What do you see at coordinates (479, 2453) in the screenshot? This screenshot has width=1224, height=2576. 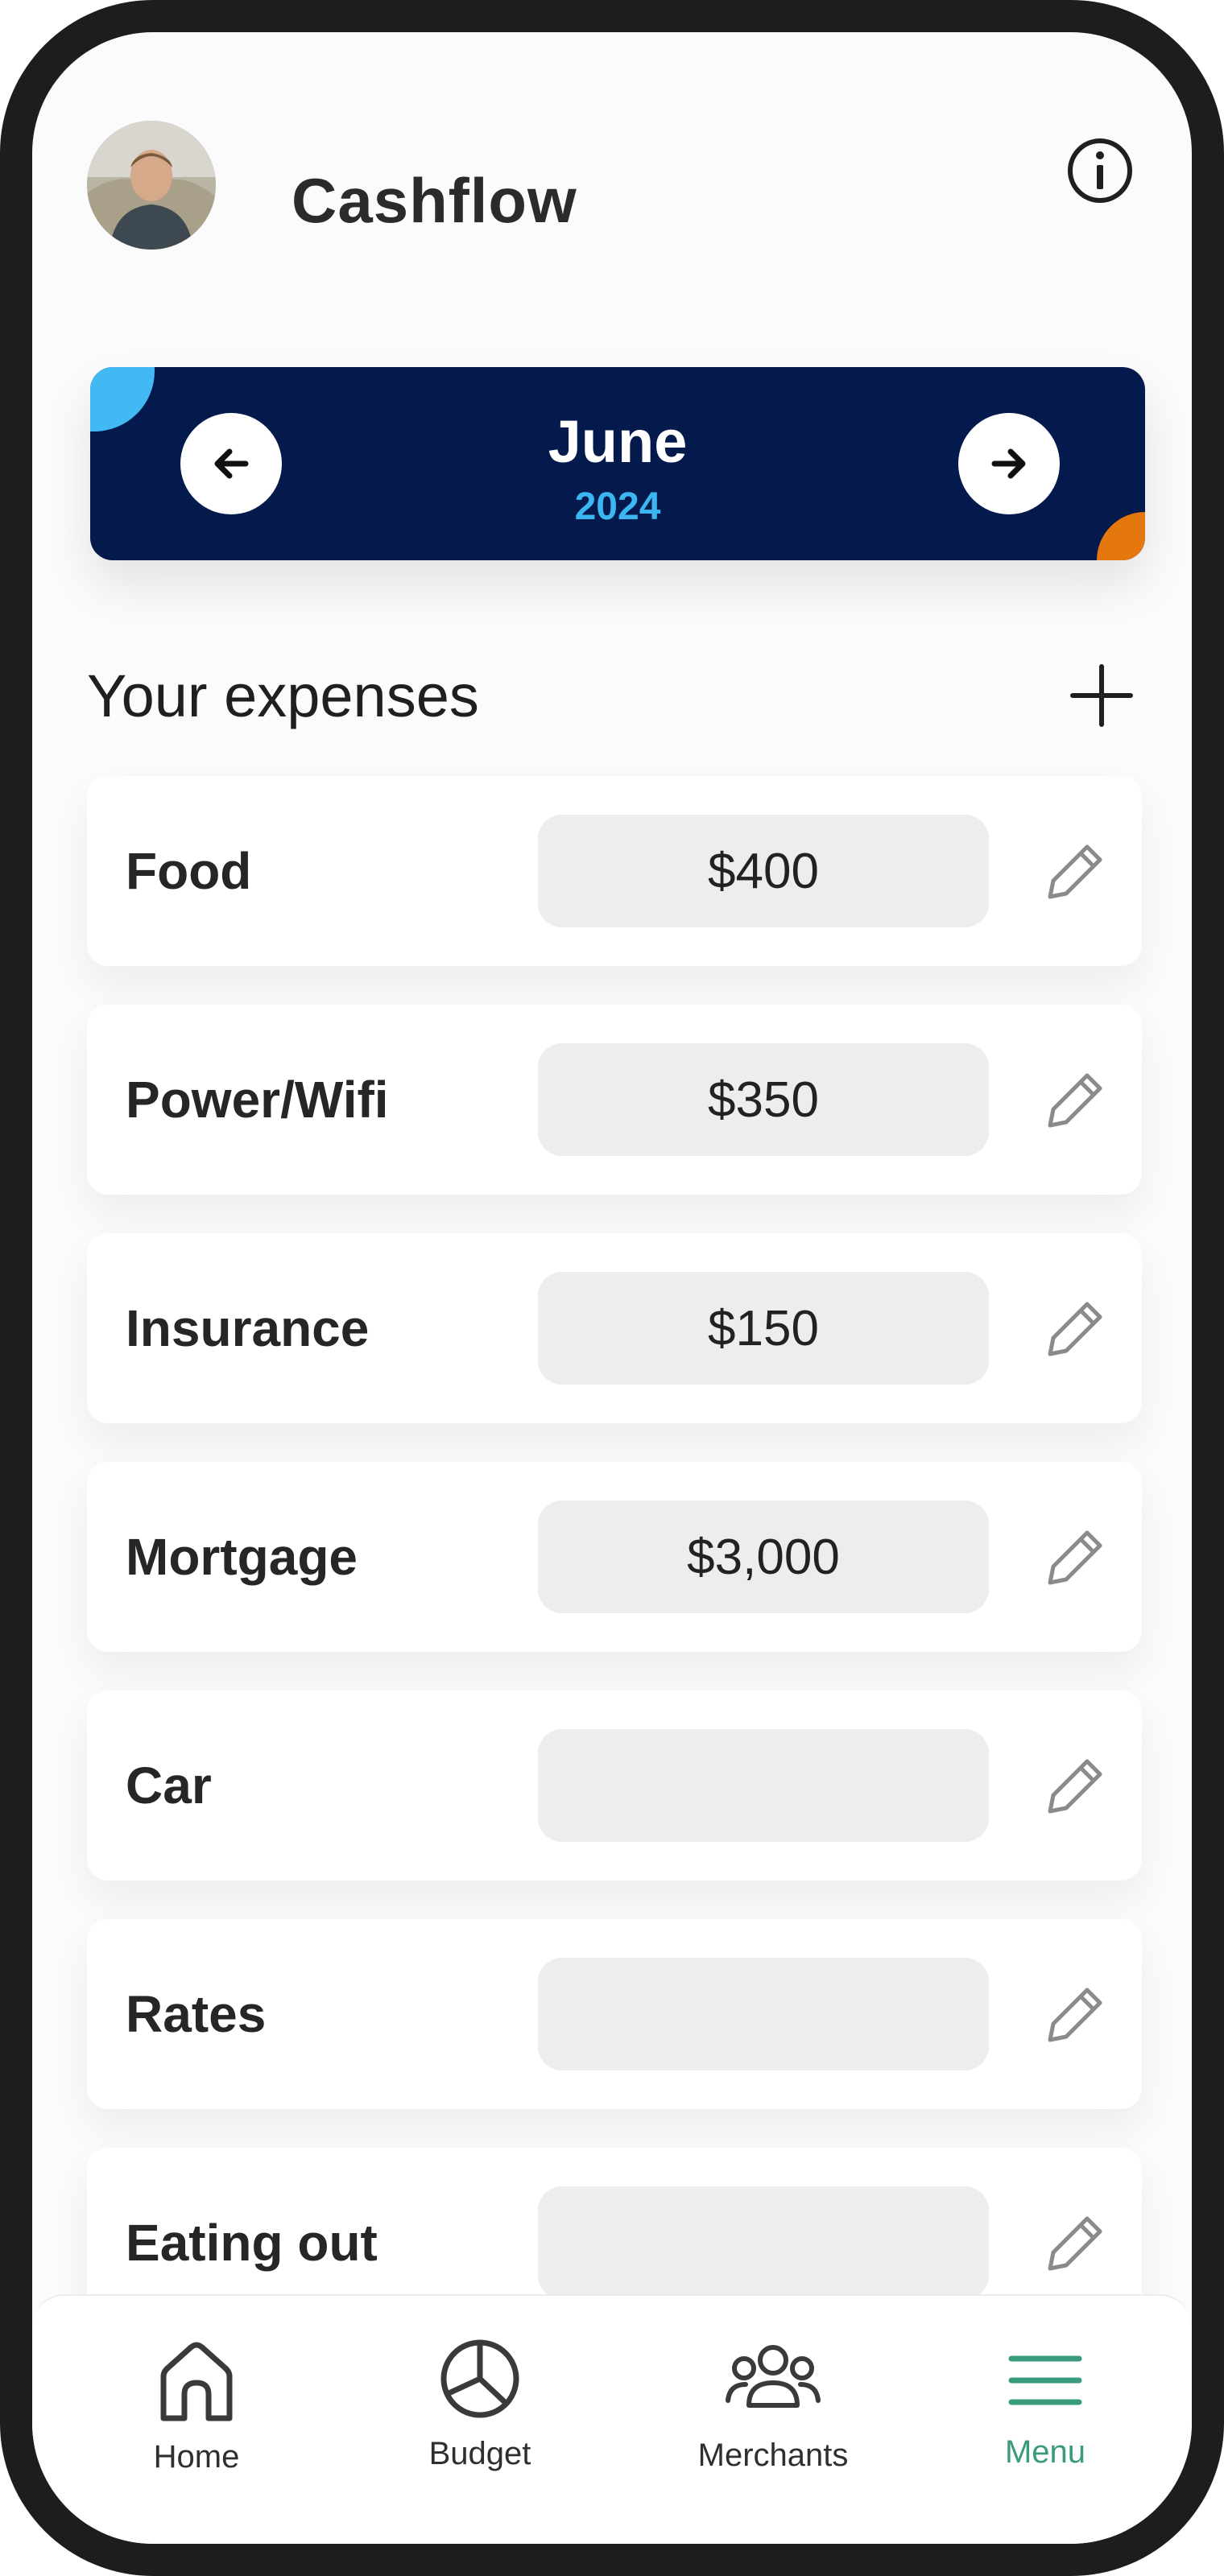 I see `nav-label-budget: Budget` at bounding box center [479, 2453].